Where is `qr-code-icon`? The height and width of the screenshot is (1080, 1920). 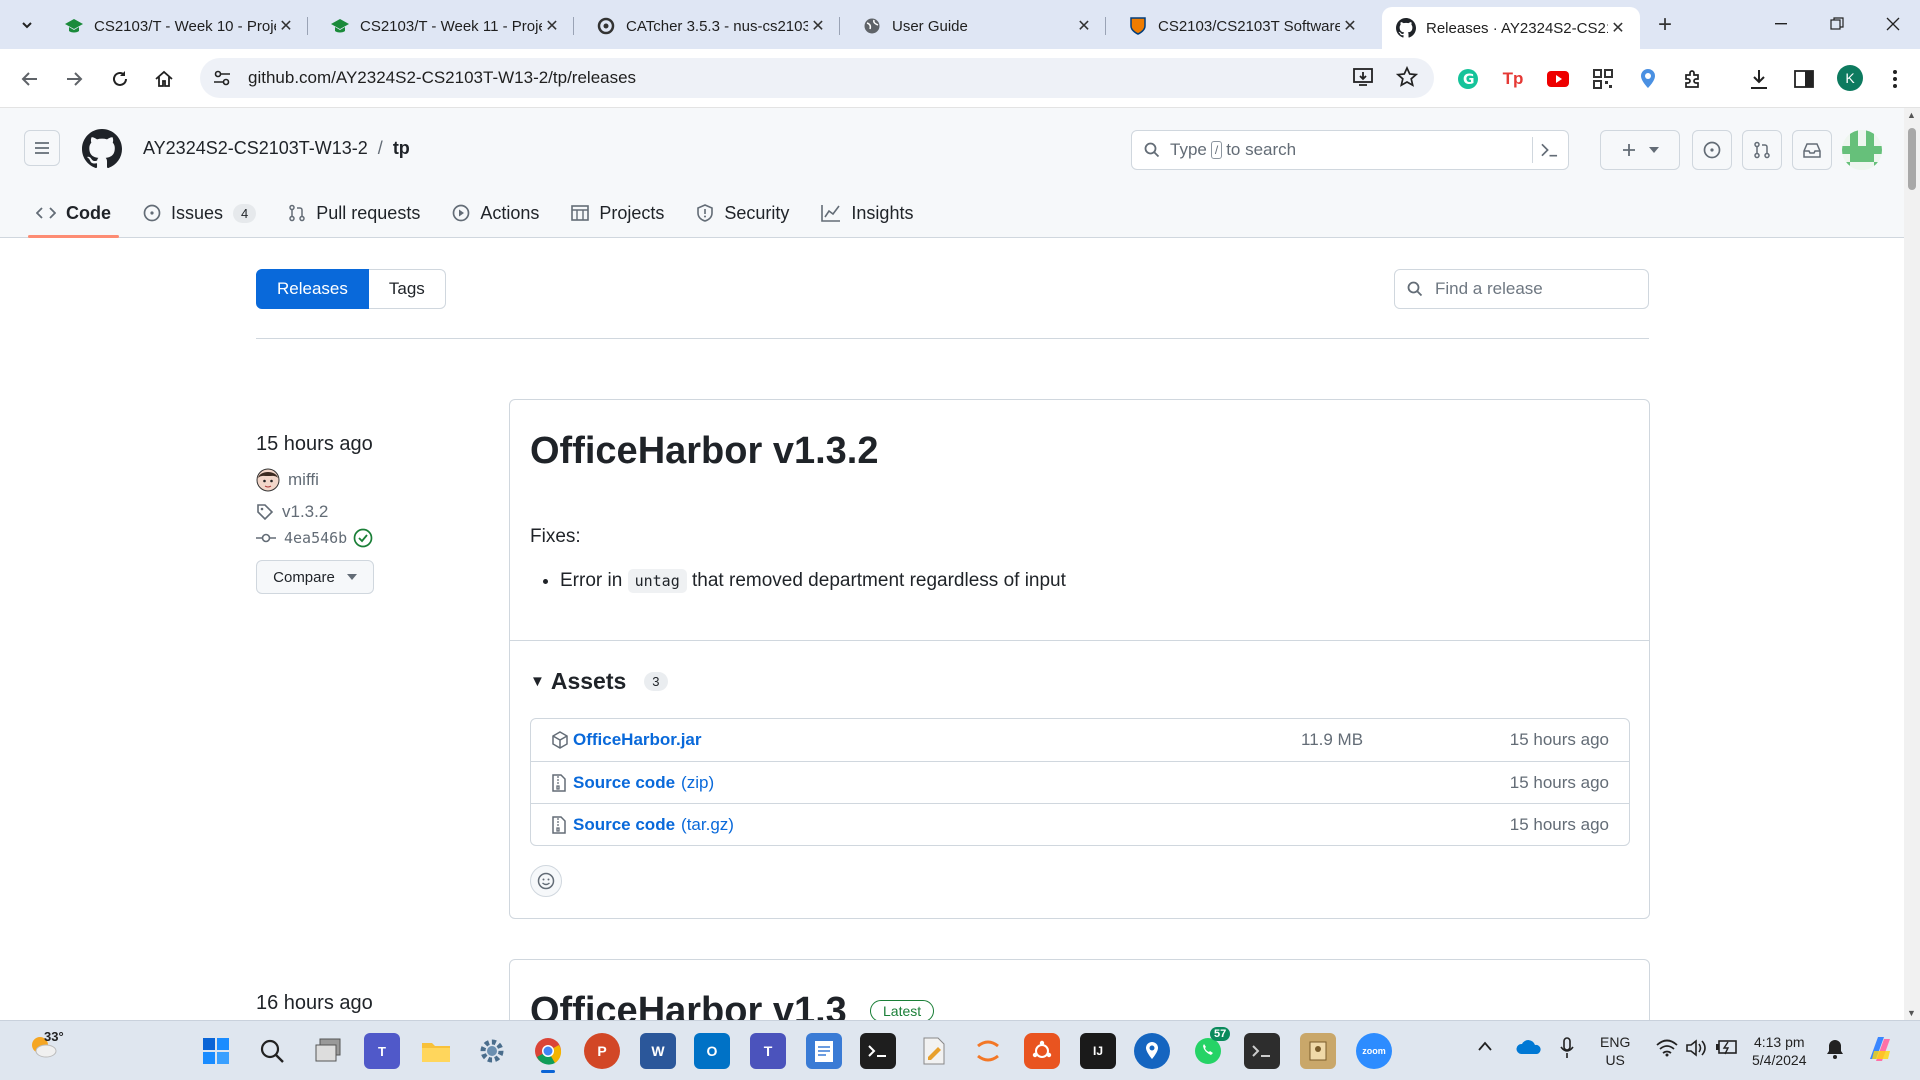
qr-code-icon is located at coordinates (1603, 79).